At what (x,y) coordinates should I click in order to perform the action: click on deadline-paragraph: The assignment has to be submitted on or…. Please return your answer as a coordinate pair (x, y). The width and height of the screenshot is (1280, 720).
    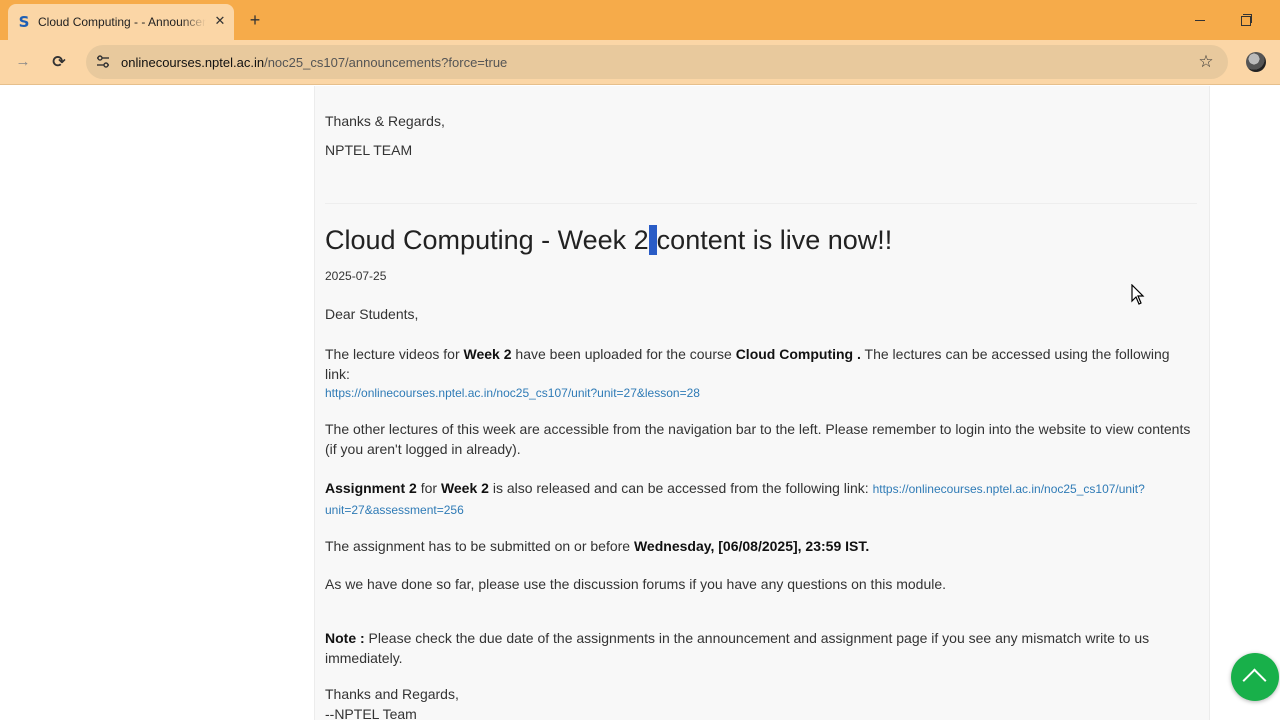
    Looking at the image, I should click on (597, 546).